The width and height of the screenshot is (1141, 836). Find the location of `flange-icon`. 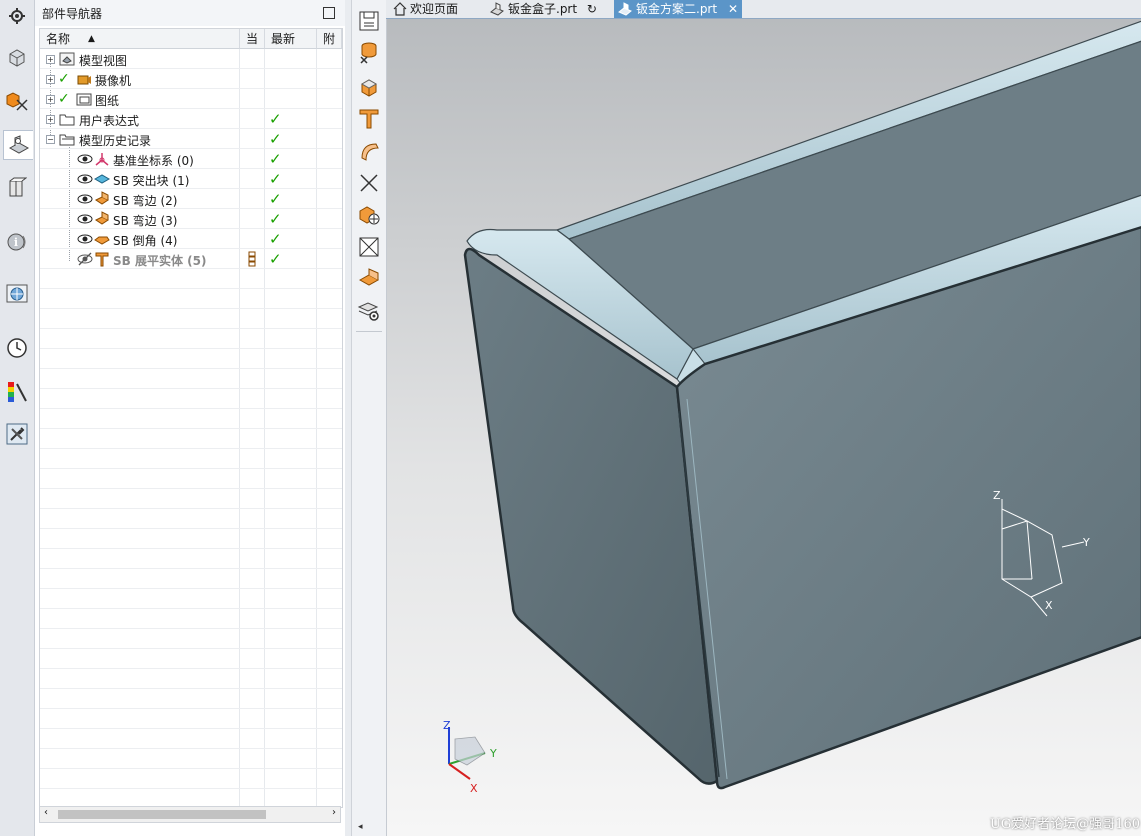

flange-icon is located at coordinates (102, 198).